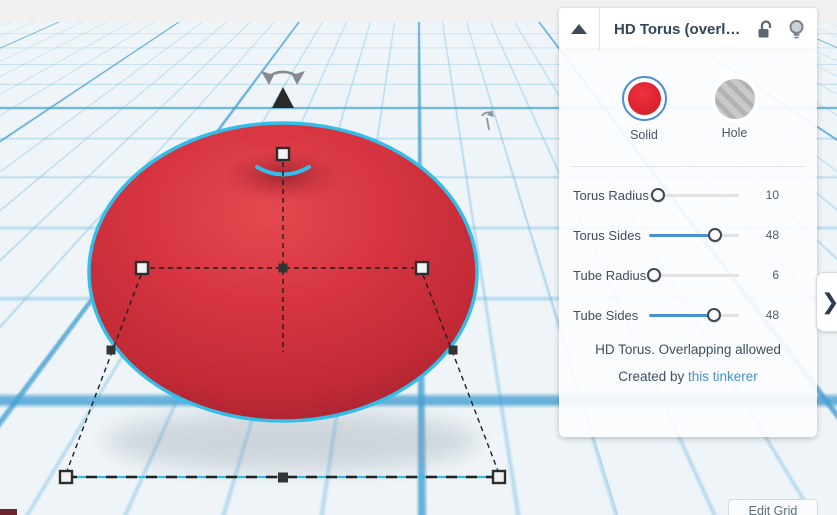 Image resolution: width=837 pixels, height=515 pixels. Describe the element at coordinates (723, 376) in the screenshot. I see `tinkerer-link: this tinkerer` at that location.